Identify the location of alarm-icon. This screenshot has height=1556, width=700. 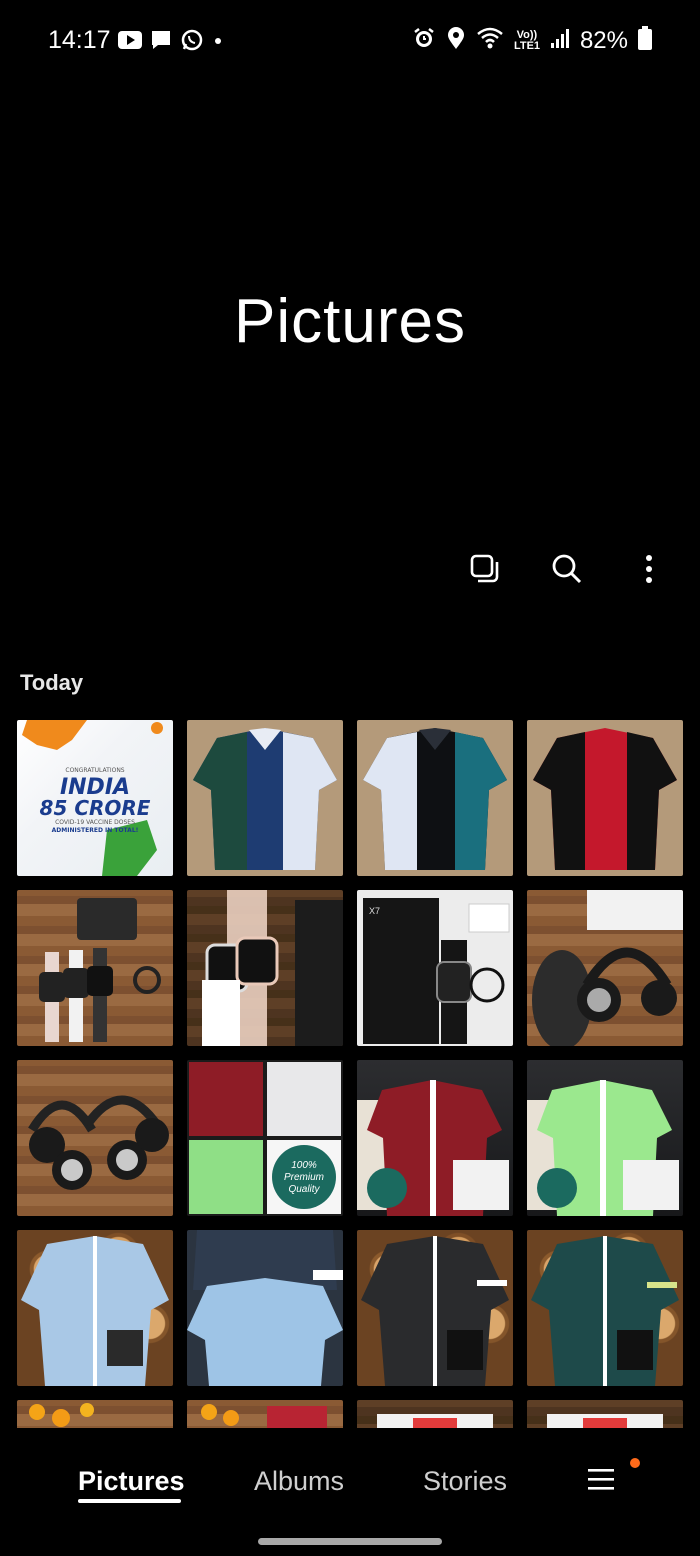
(424, 40).